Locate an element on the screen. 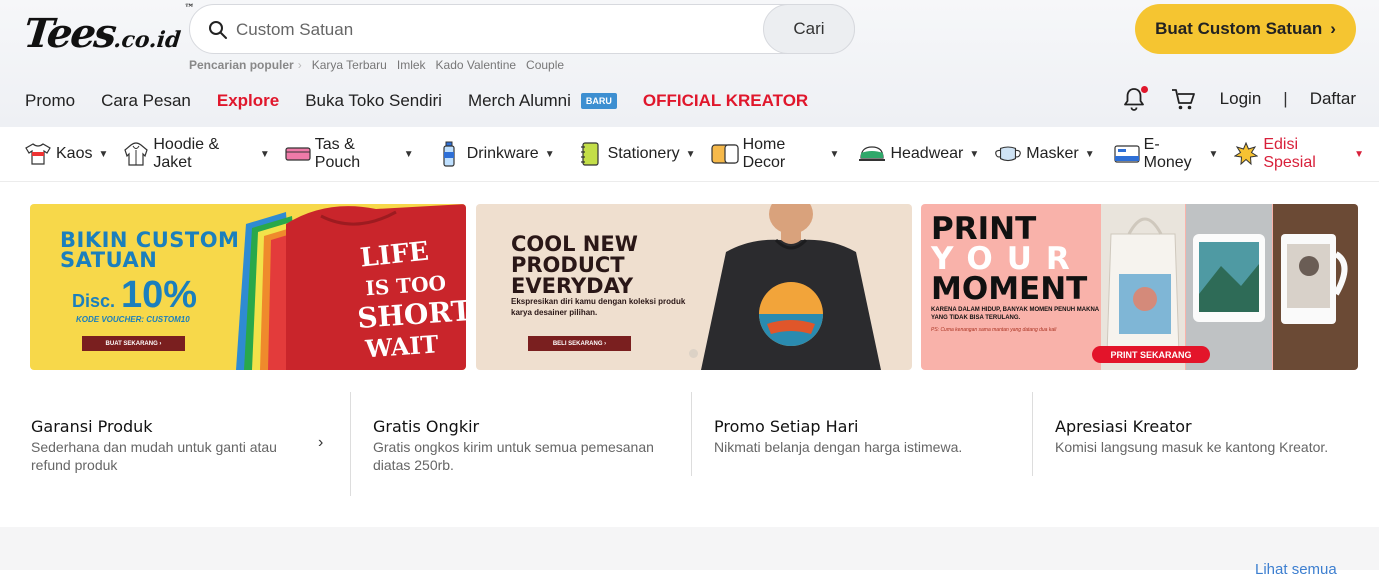 The image size is (1379, 578). category-label: Headwear is located at coordinates (927, 153).